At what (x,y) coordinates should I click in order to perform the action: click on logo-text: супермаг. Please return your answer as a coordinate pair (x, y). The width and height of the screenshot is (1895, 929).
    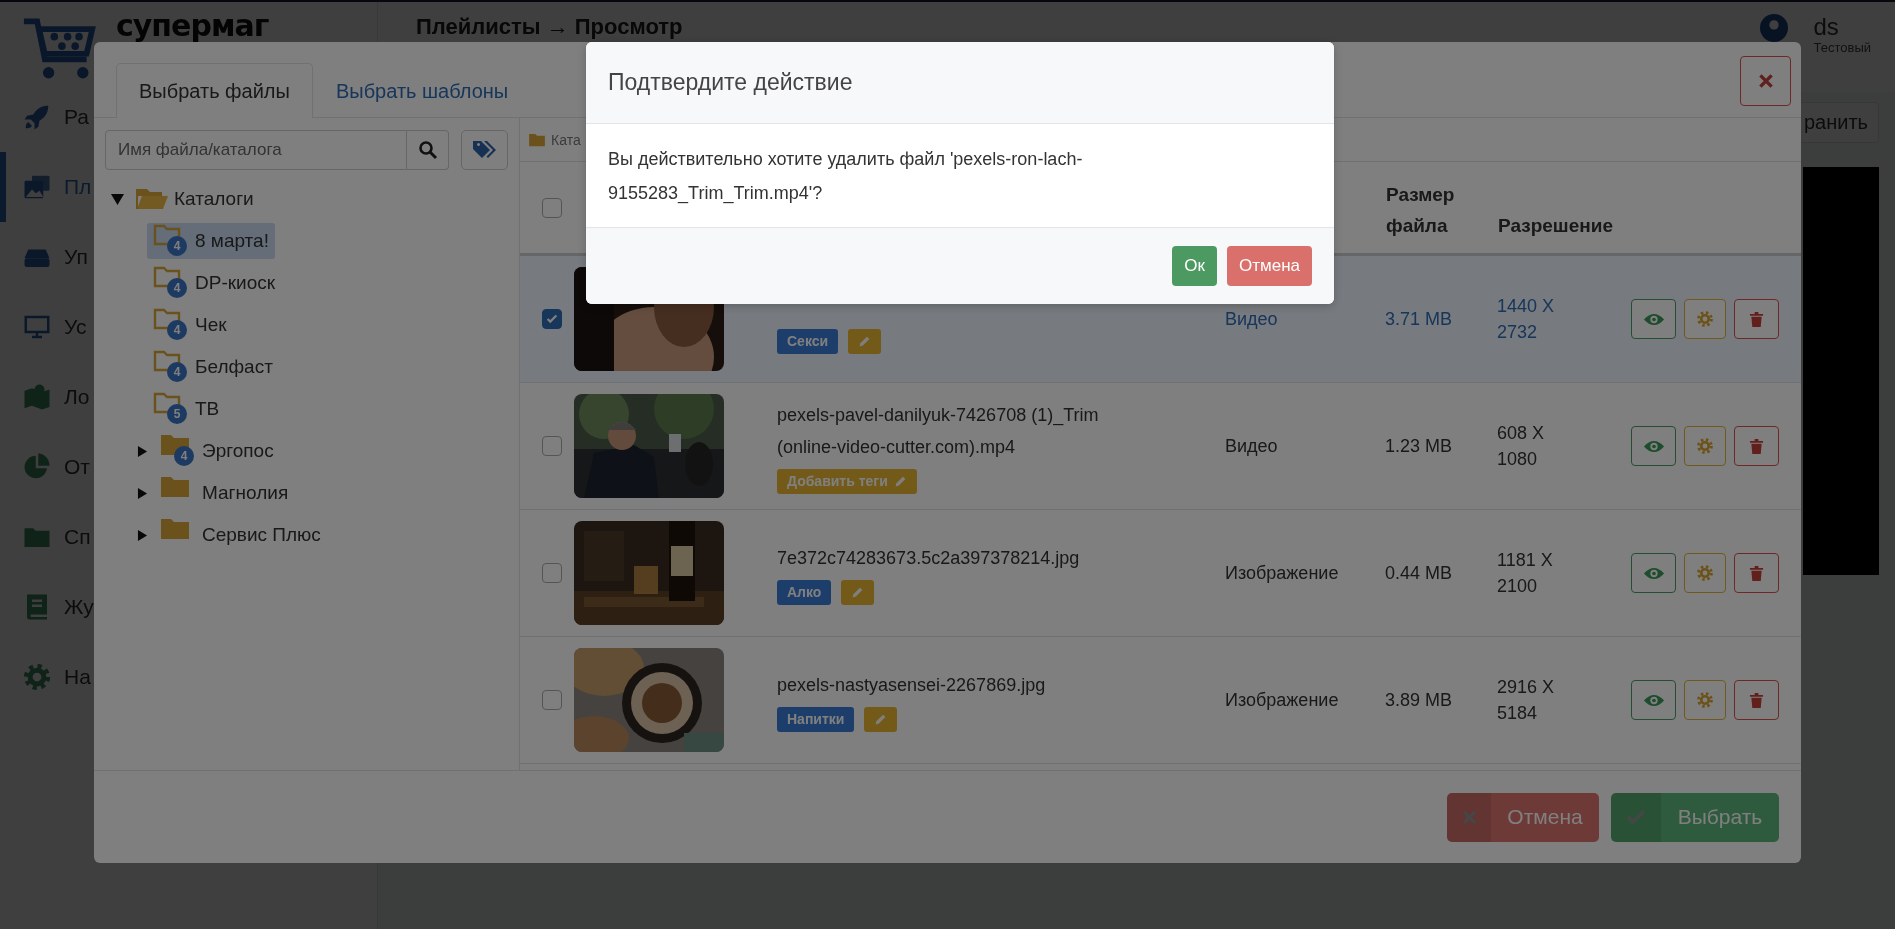
    Looking at the image, I should click on (192, 26).